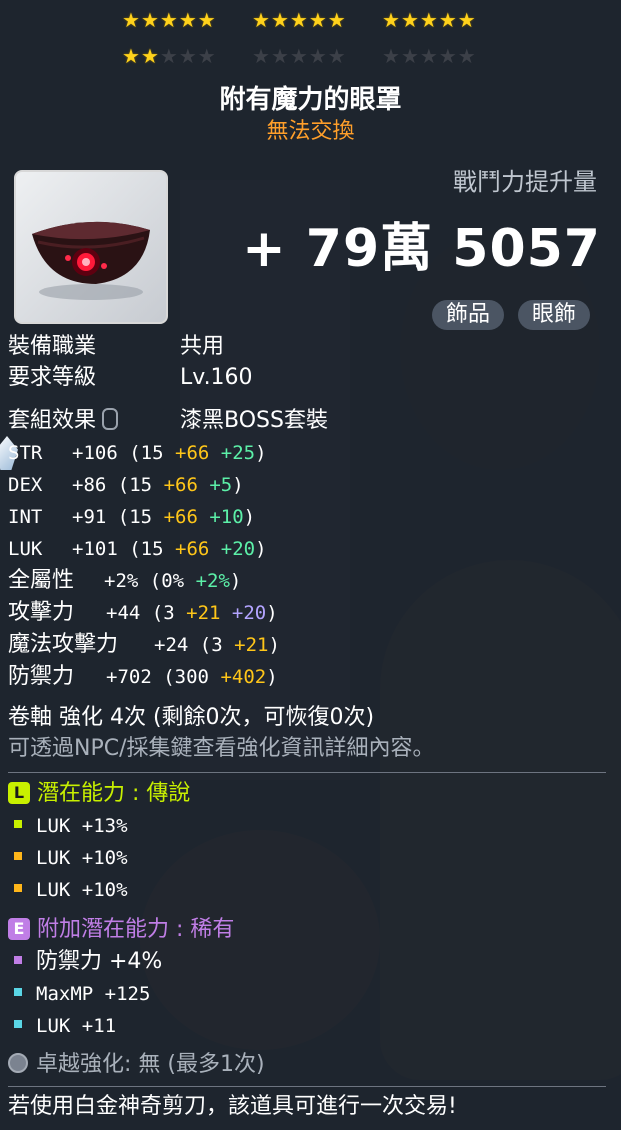 This screenshot has width=621, height=1130. Describe the element at coordinates (125, 580) in the screenshot. I see `stat-row-all-stats: 全屬性 +2% (0% +2%)` at that location.